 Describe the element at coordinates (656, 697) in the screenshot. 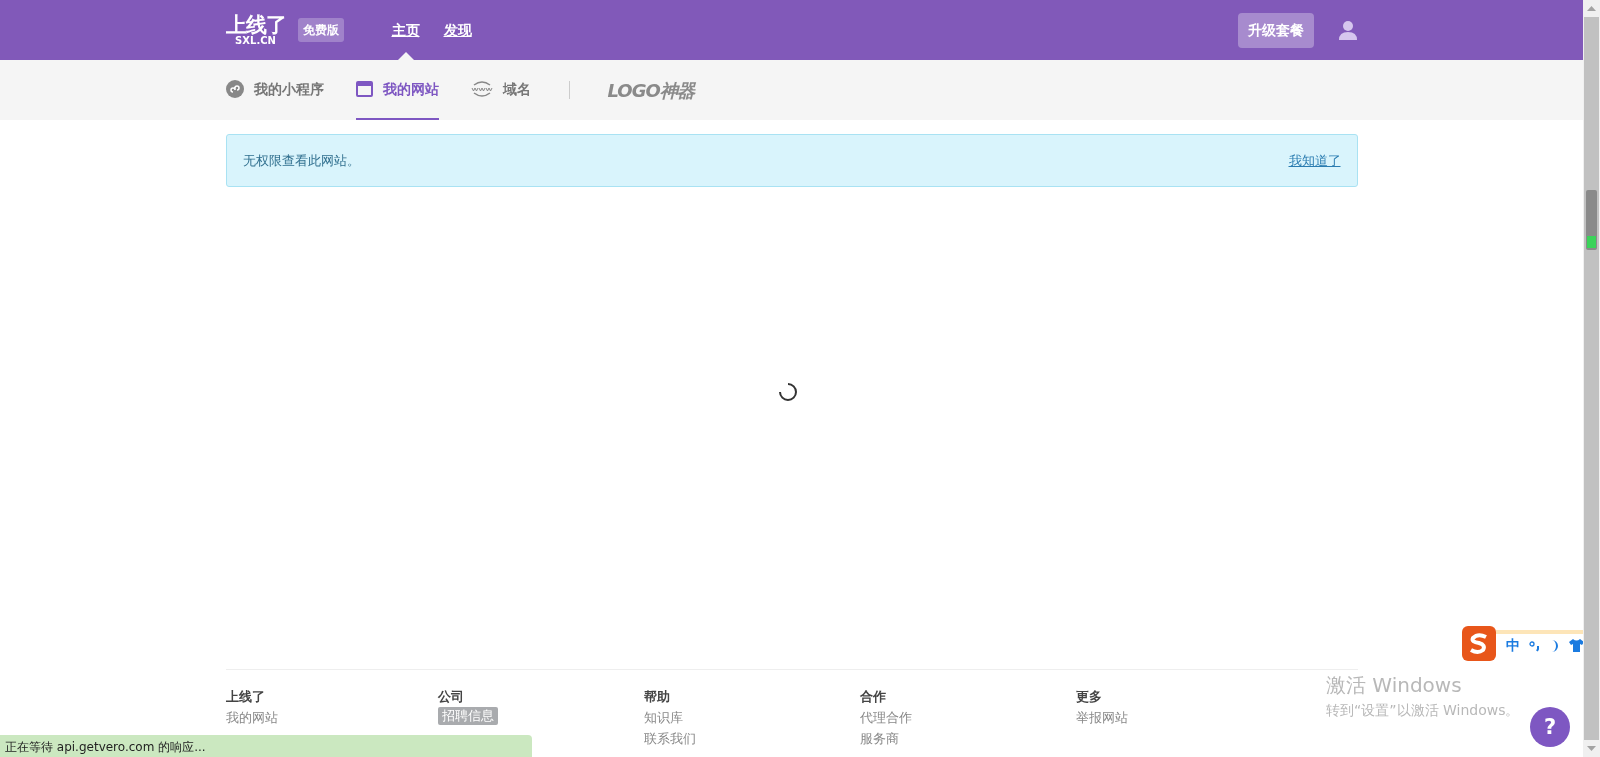

I see `footer-heading: 帮助` at that location.